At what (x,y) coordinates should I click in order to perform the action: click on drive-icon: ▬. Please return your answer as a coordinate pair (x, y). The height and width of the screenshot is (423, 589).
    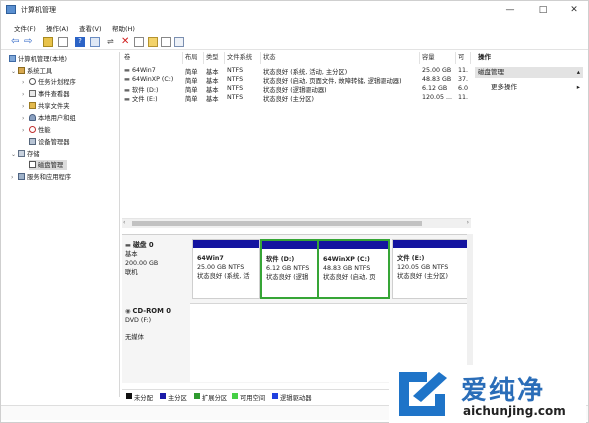
    Looking at the image, I should click on (128, 79).